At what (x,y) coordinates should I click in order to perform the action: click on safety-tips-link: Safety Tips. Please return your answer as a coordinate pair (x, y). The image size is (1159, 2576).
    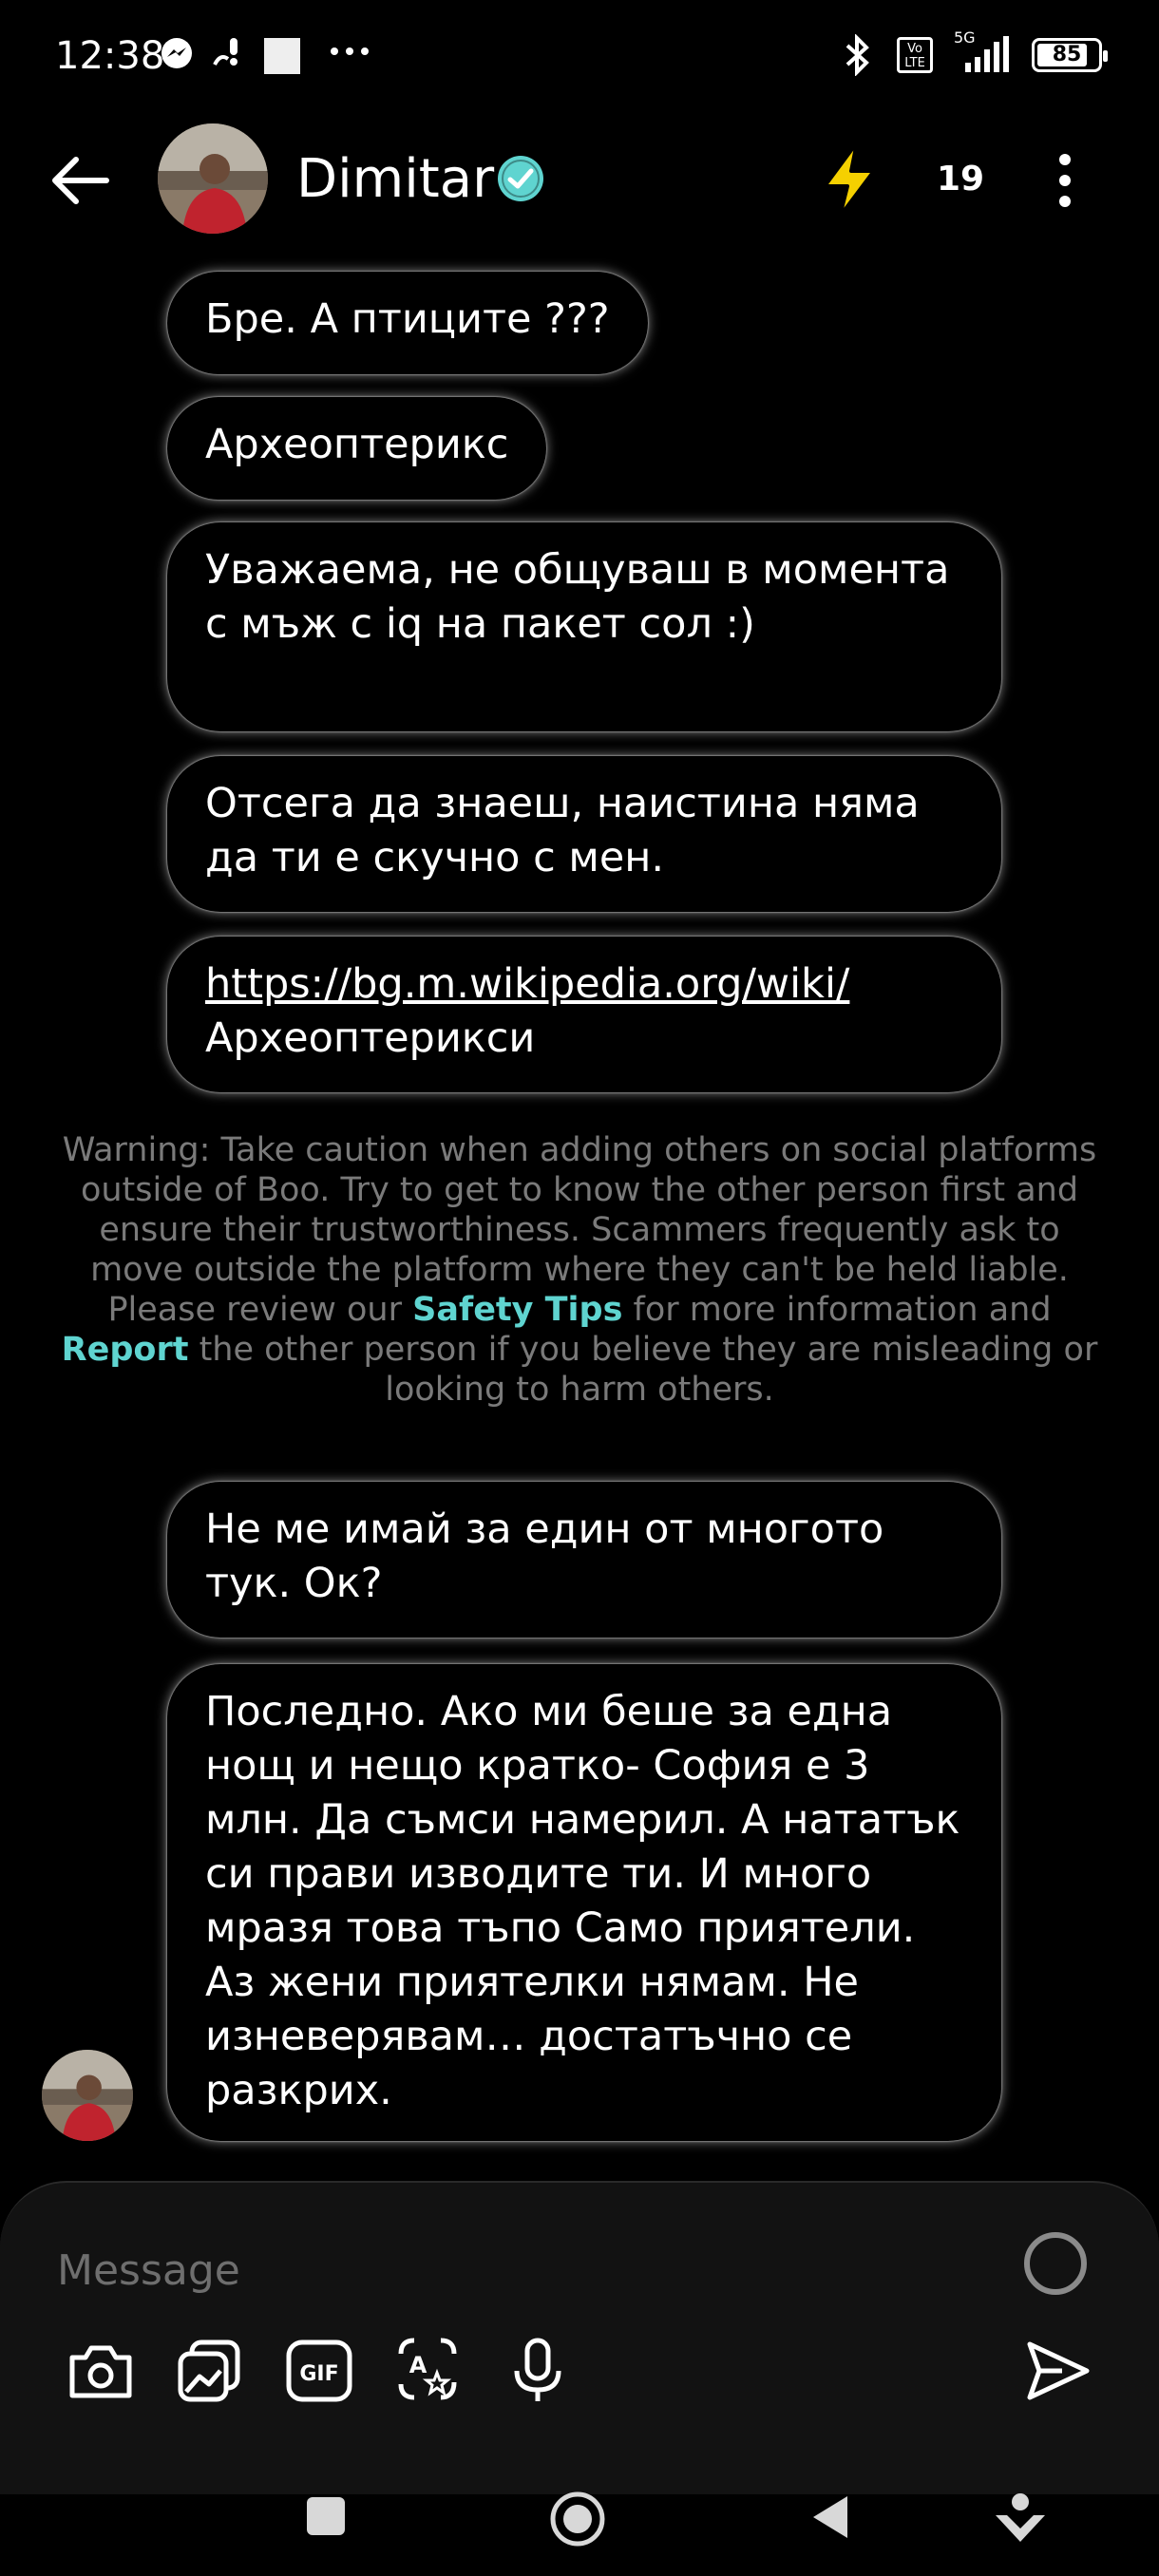
    Looking at the image, I should click on (517, 1310).